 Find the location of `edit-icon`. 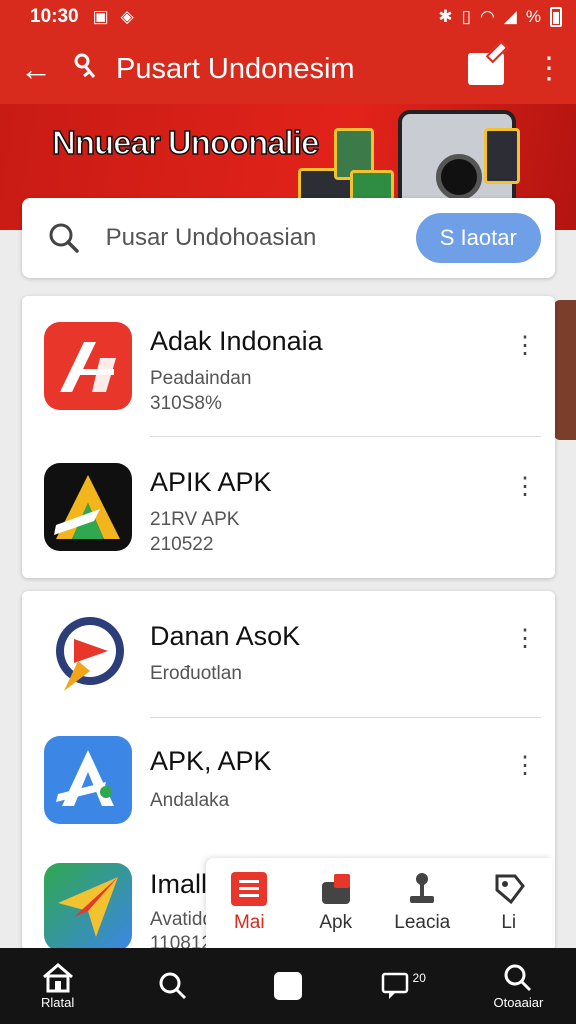

edit-icon is located at coordinates (486, 69).